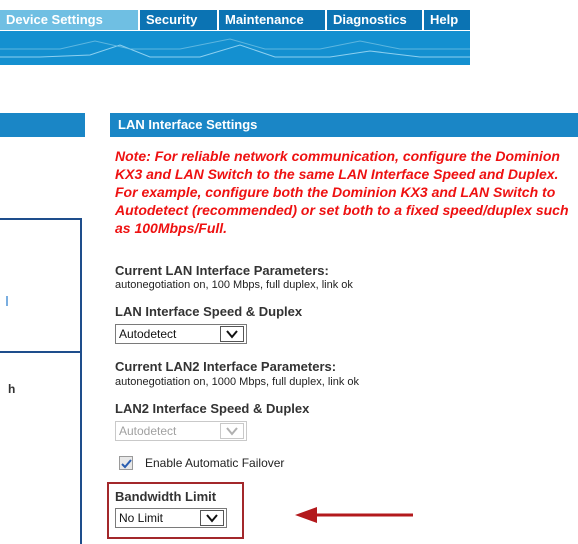 This screenshot has width=578, height=544. I want to click on tab-security: Security, so click(178, 20).